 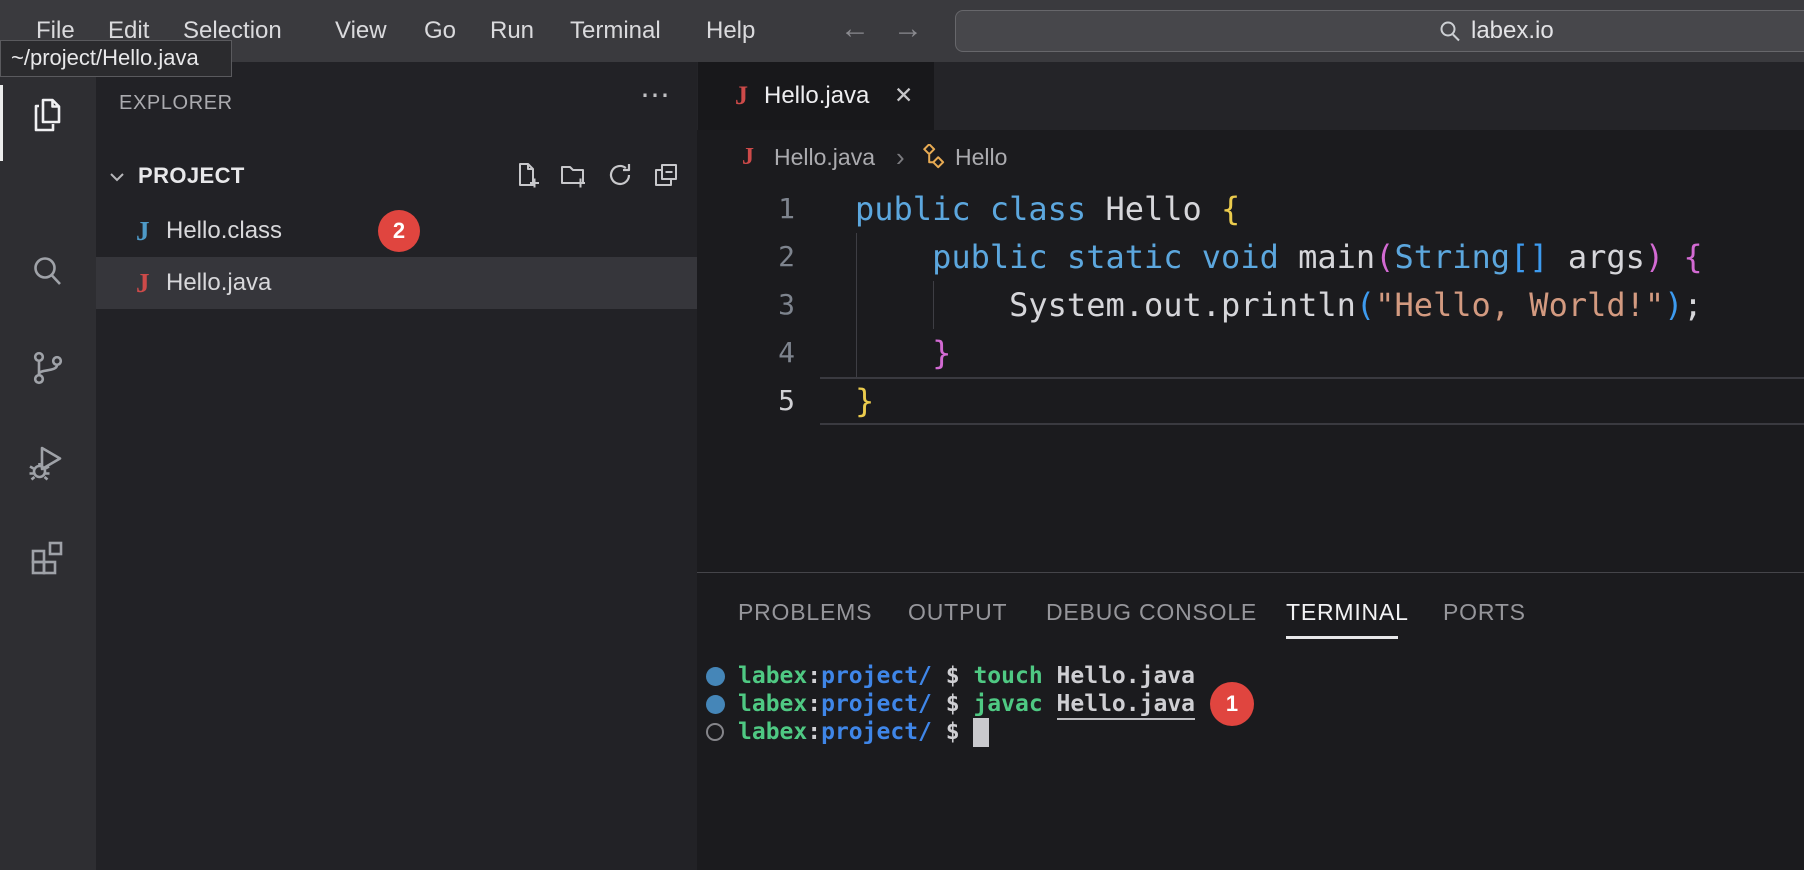 What do you see at coordinates (48, 272) in the screenshot?
I see `search-view-icon` at bounding box center [48, 272].